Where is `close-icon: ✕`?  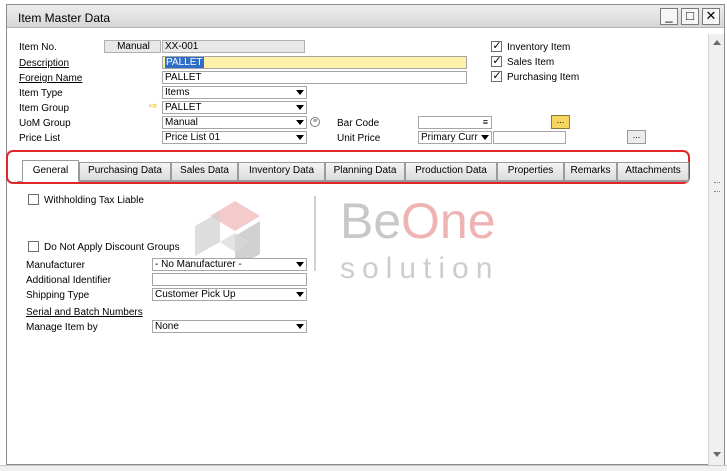 close-icon: ✕ is located at coordinates (711, 15).